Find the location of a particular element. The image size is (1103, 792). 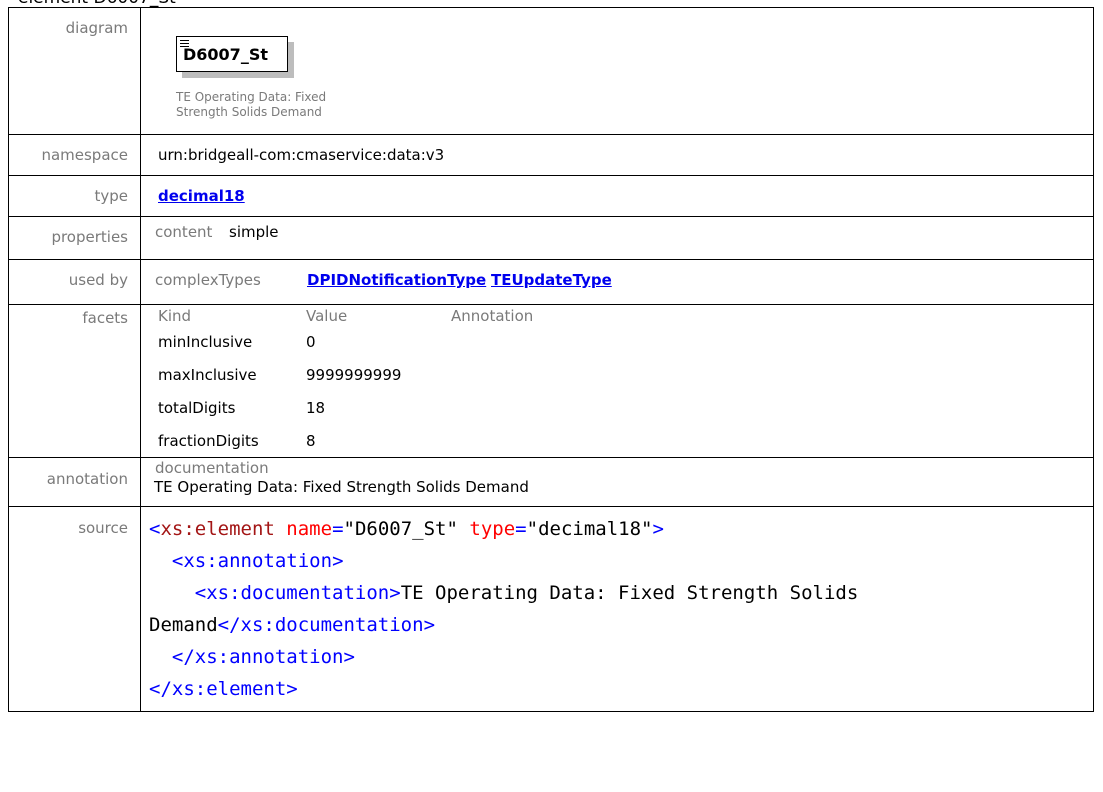

facet-value: 18 is located at coordinates (316, 407).